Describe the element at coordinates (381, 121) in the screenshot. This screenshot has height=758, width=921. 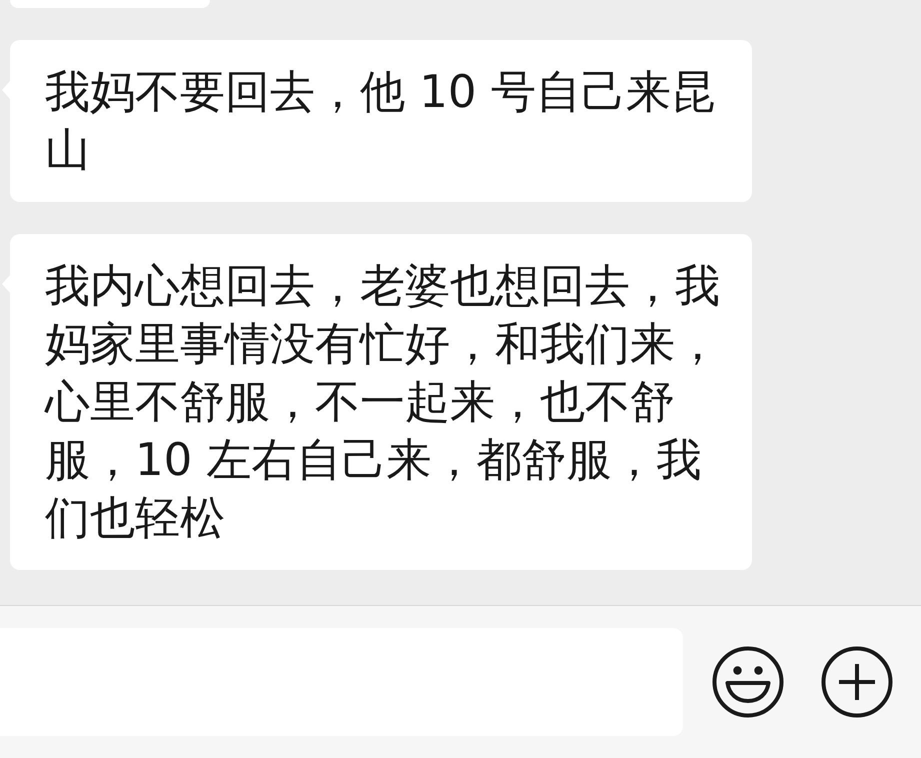
I see `message-text: 我妈不要回去，他 10 号自己来昆山` at that location.